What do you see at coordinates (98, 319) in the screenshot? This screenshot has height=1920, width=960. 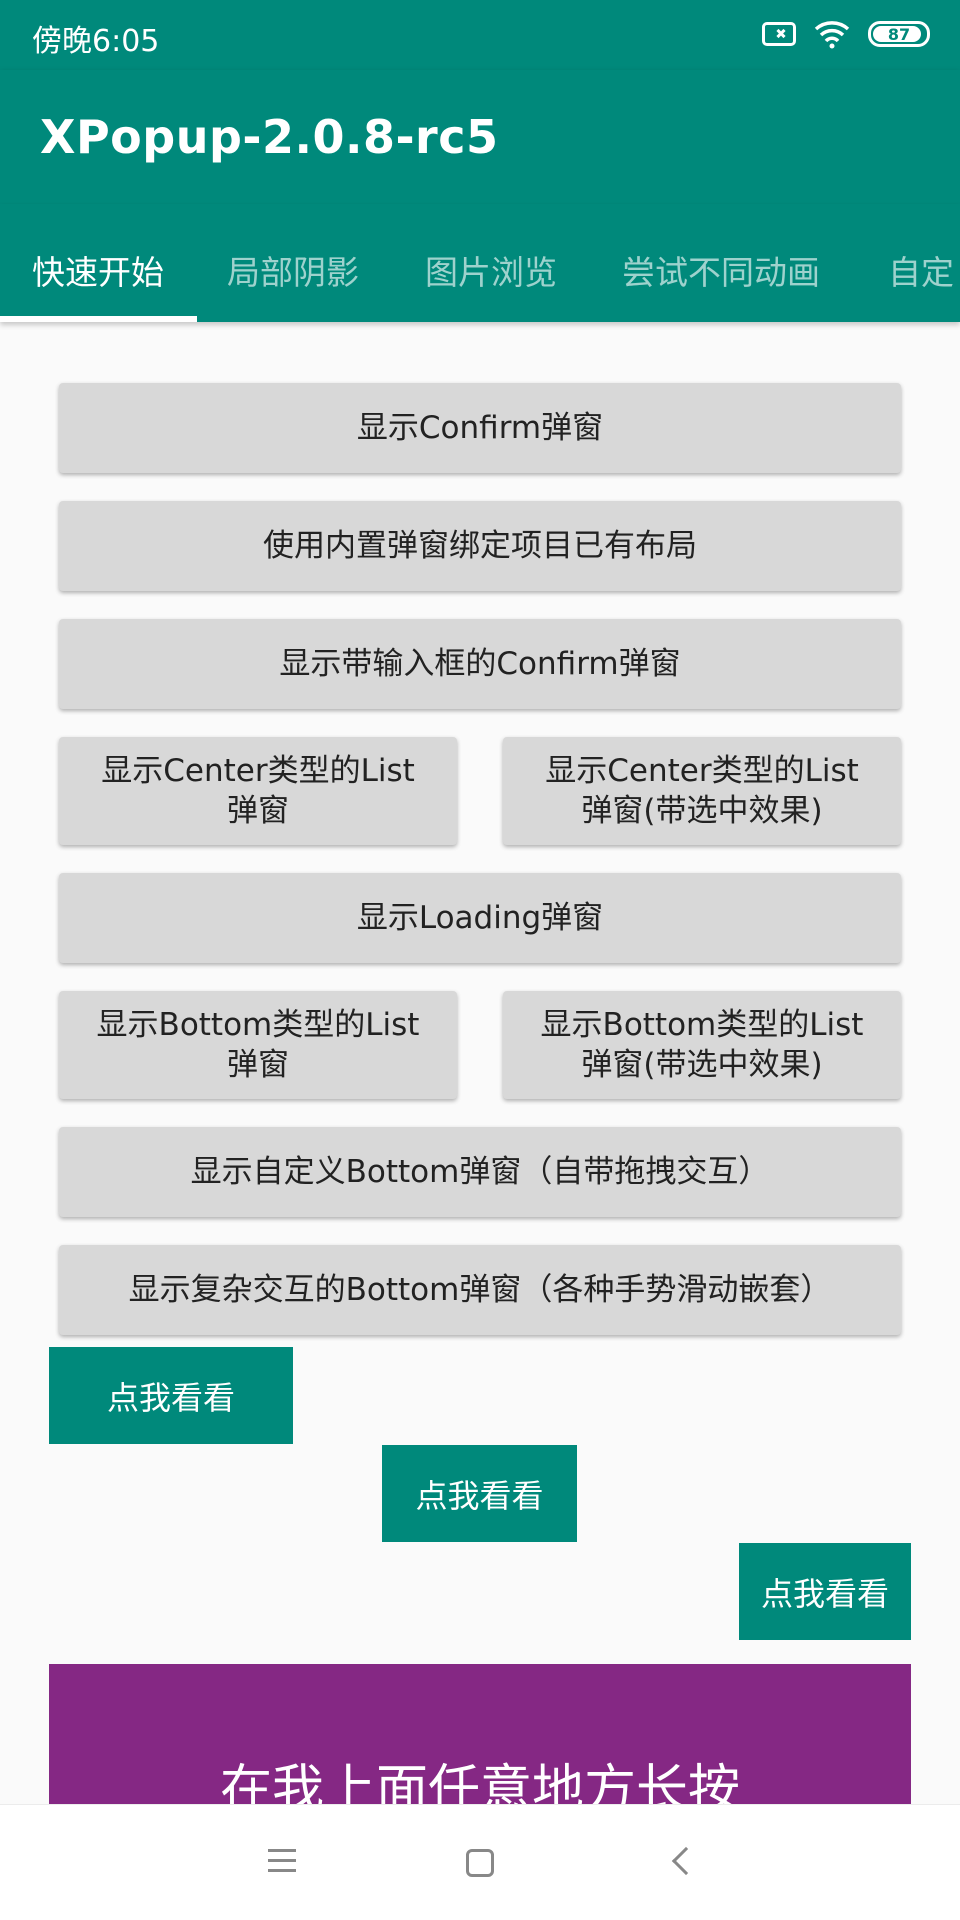 I see `tab-indicator` at bounding box center [98, 319].